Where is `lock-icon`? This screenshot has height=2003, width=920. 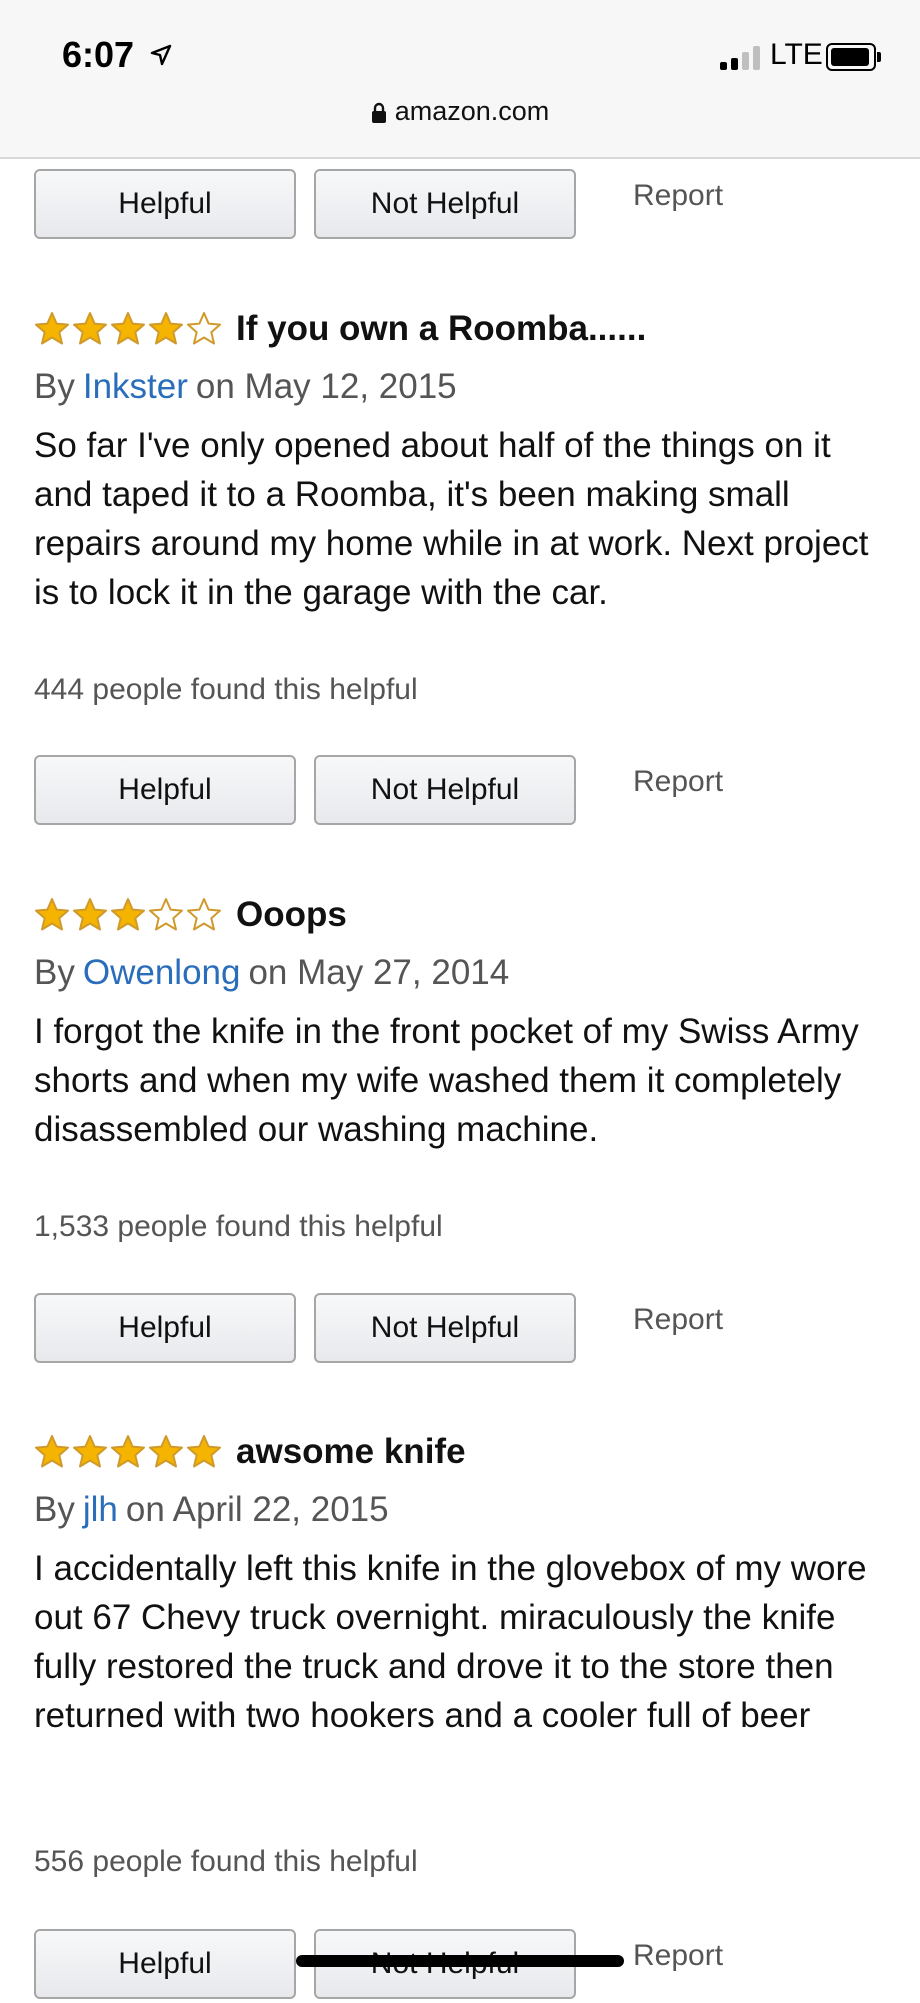
lock-icon is located at coordinates (378, 112).